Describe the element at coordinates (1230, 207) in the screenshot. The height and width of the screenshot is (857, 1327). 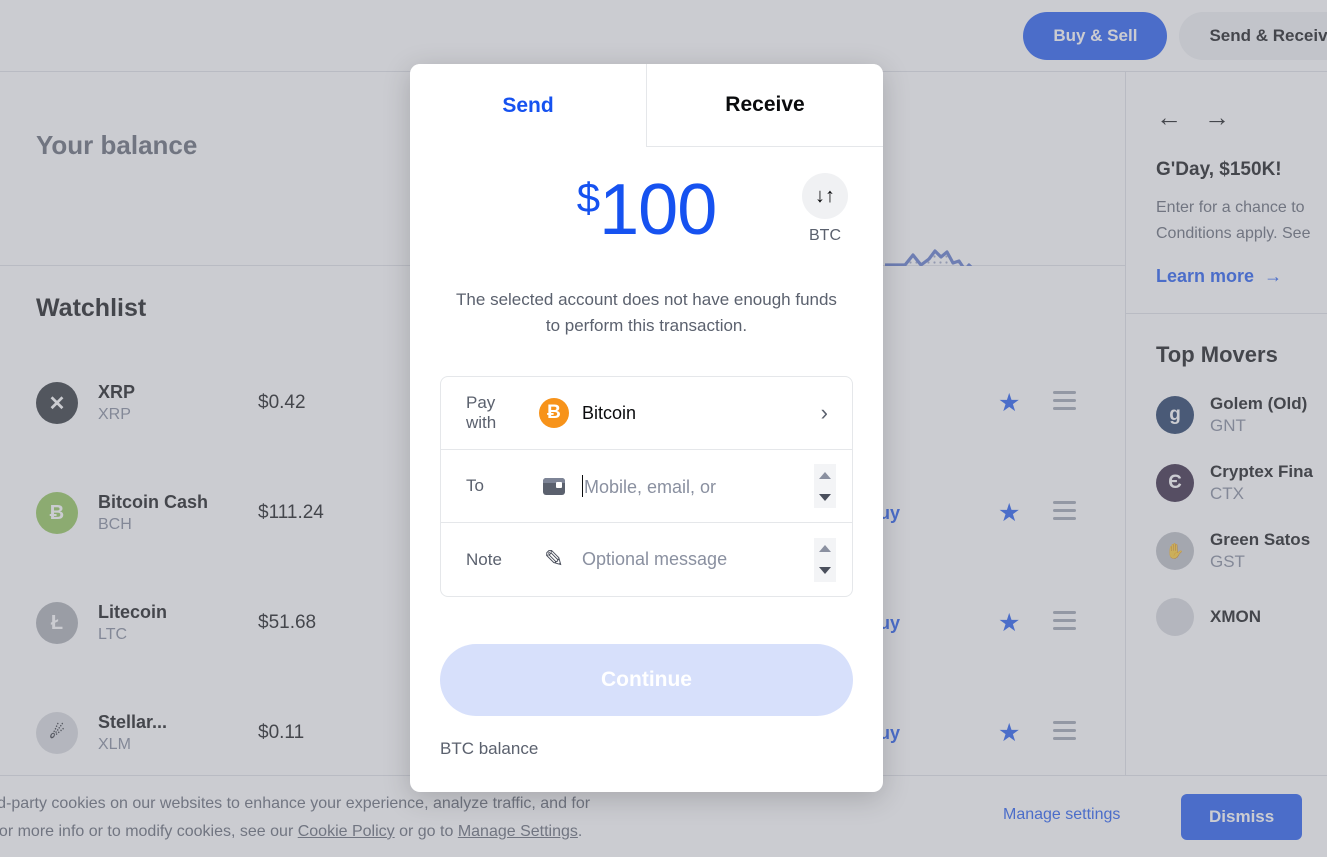
I see `promo-body-line1: Enter for a chance to` at that location.